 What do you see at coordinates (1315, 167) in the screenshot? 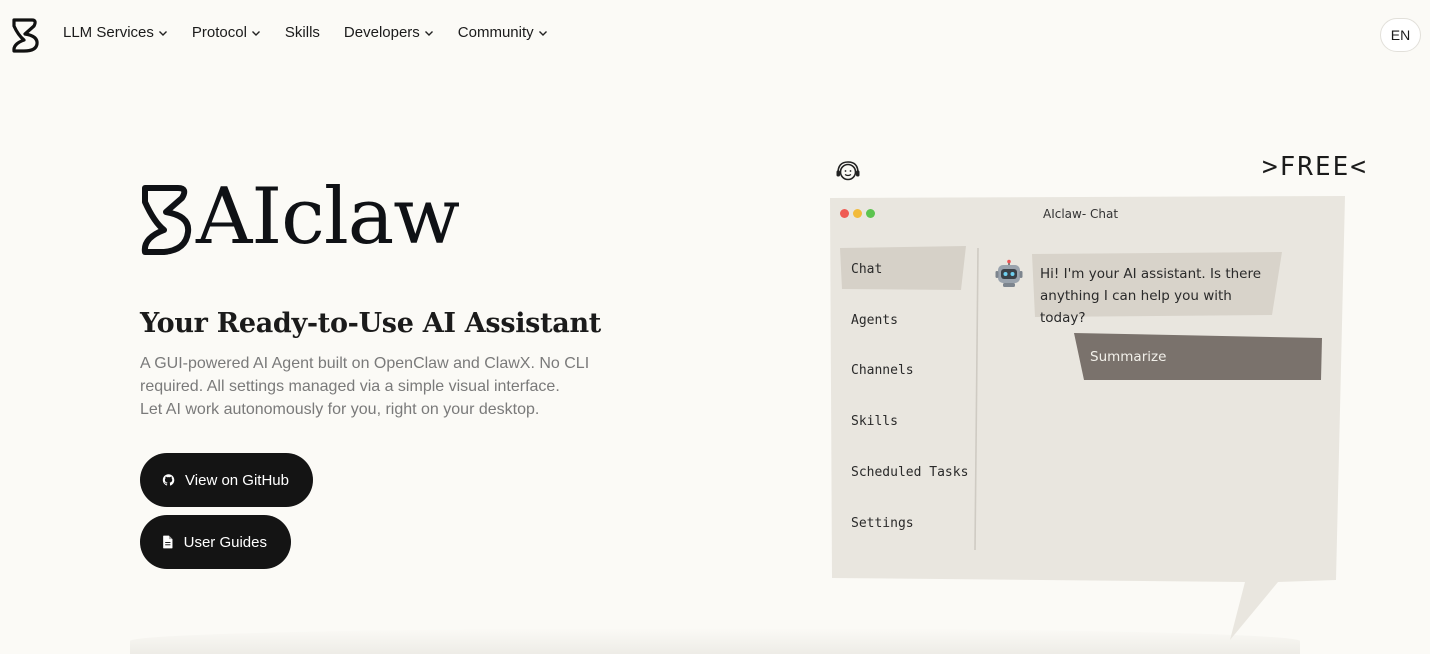
I see `free-badge: >FREE<` at bounding box center [1315, 167].